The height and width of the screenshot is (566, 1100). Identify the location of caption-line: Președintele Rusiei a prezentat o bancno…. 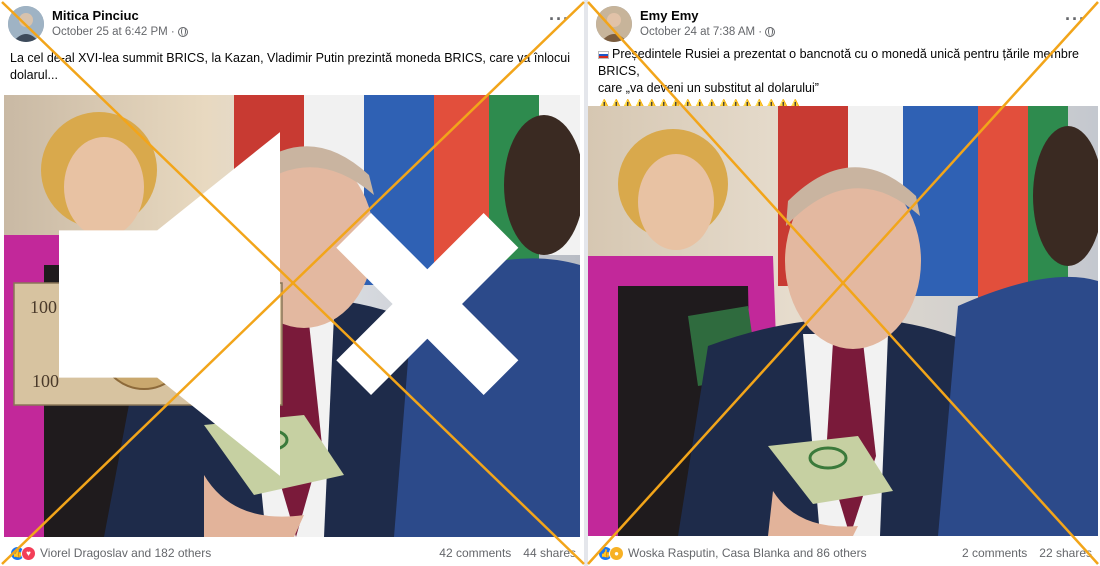
(844, 63).